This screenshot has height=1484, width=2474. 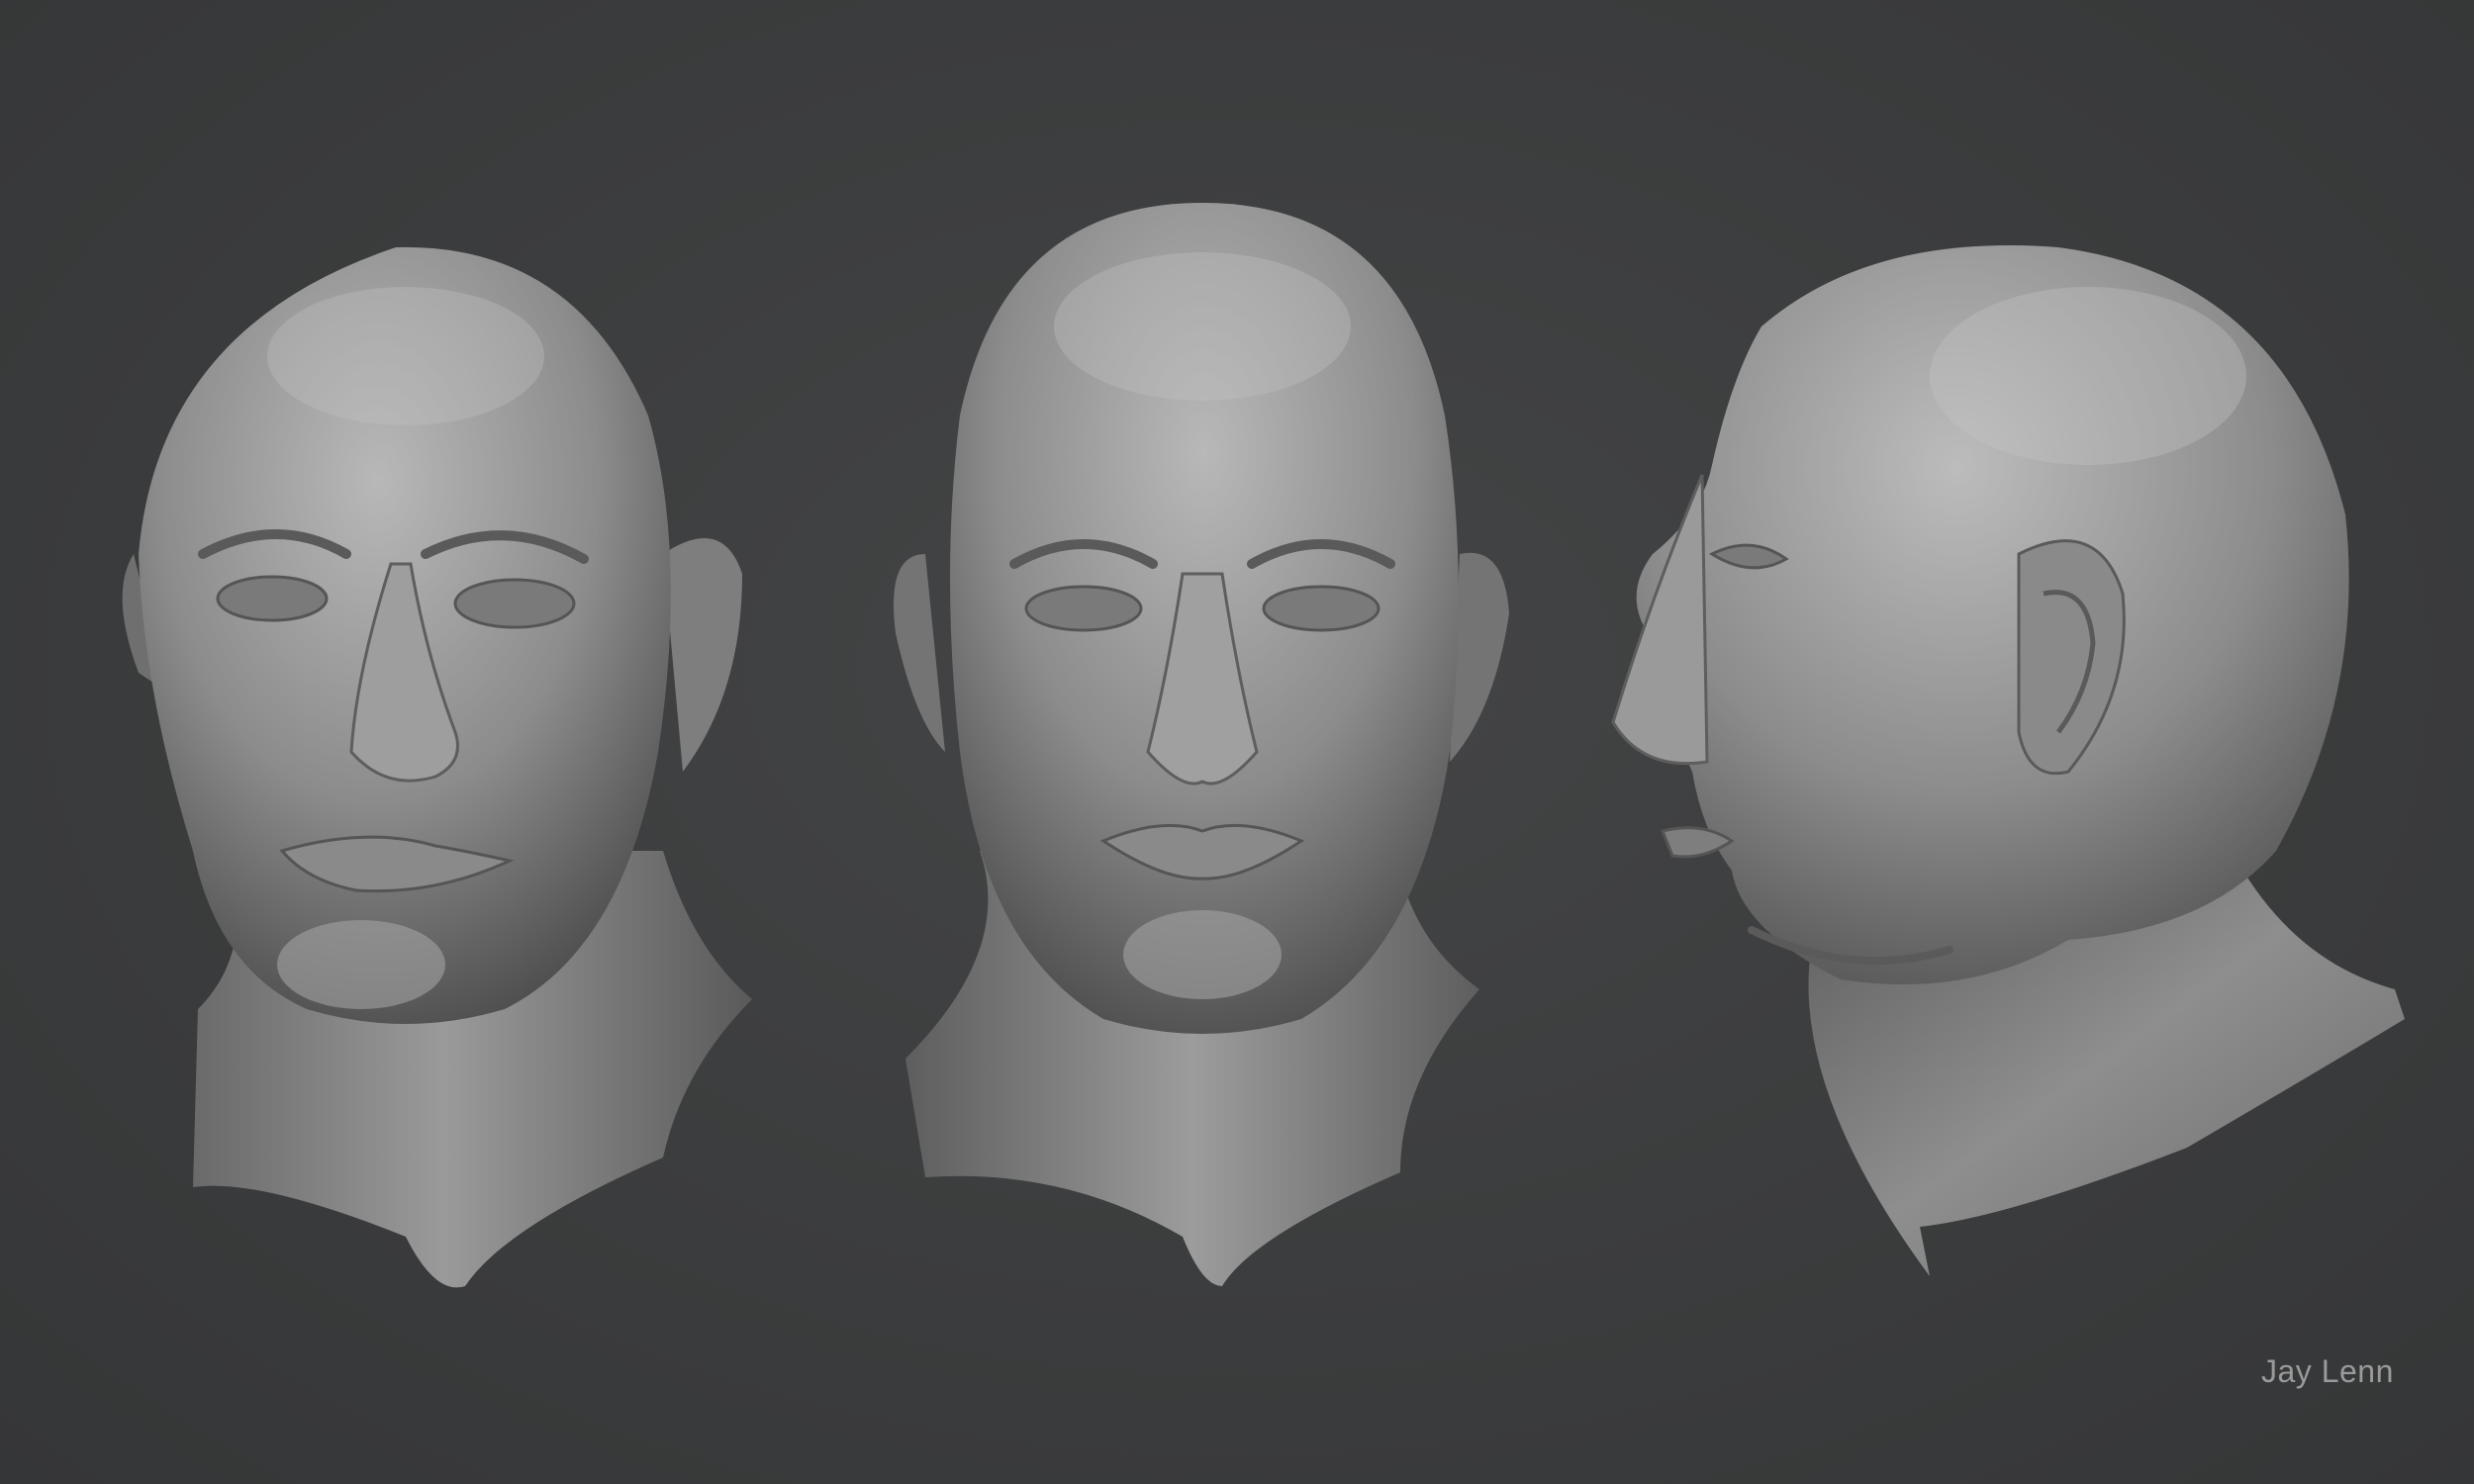 I want to click on nose, so click(x=1660, y=620).